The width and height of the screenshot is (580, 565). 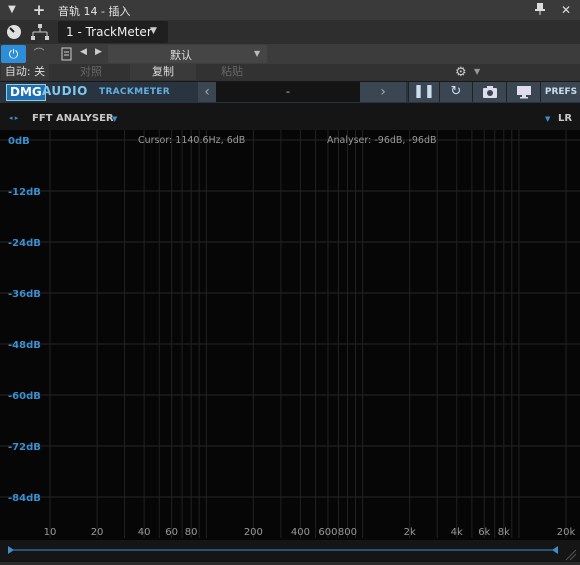 I want to click on bypass-knob-icon, so click(x=14, y=32).